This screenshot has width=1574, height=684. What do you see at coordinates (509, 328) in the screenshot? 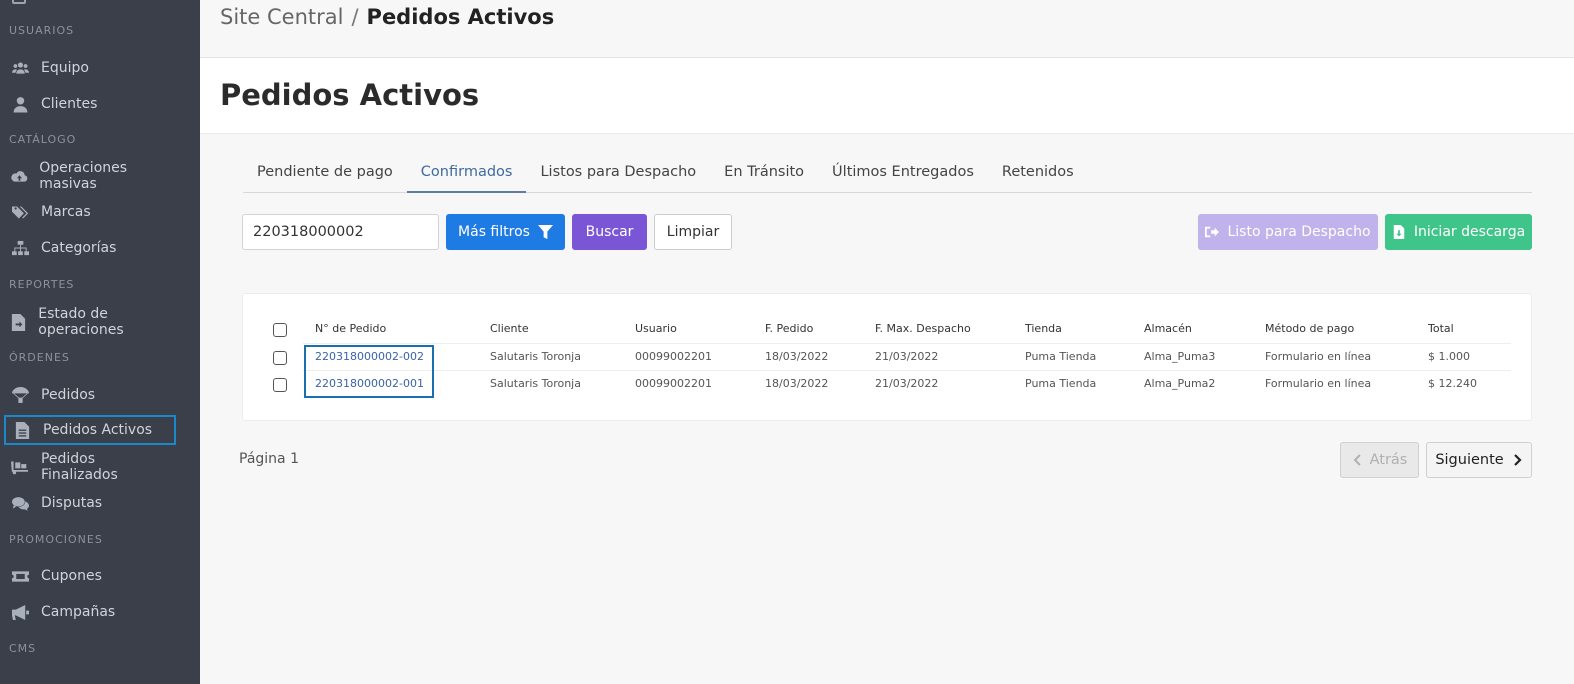
I see `header-client: Cliente` at bounding box center [509, 328].